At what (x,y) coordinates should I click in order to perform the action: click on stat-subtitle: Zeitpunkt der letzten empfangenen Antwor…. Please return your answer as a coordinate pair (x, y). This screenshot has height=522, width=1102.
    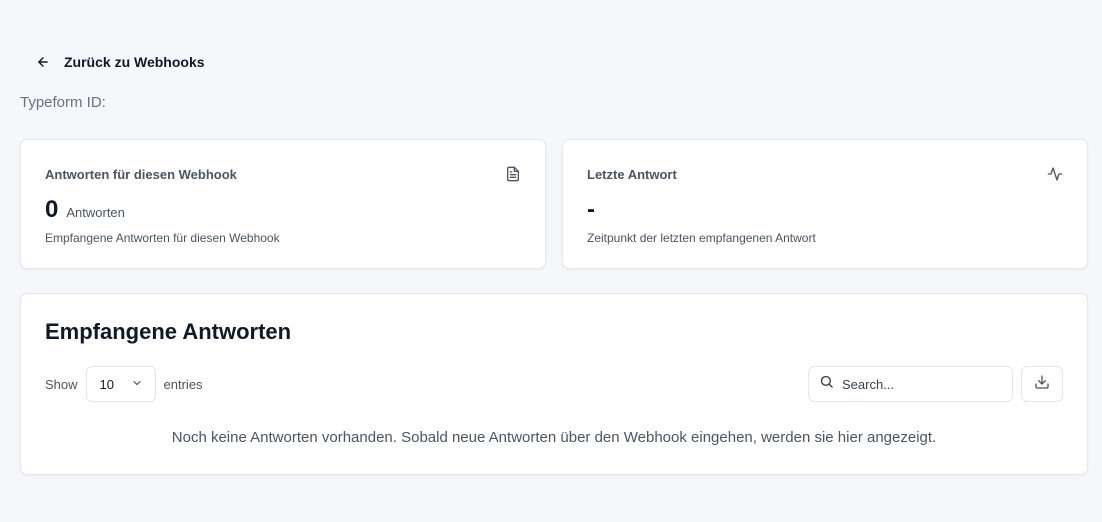
    Looking at the image, I should click on (701, 238).